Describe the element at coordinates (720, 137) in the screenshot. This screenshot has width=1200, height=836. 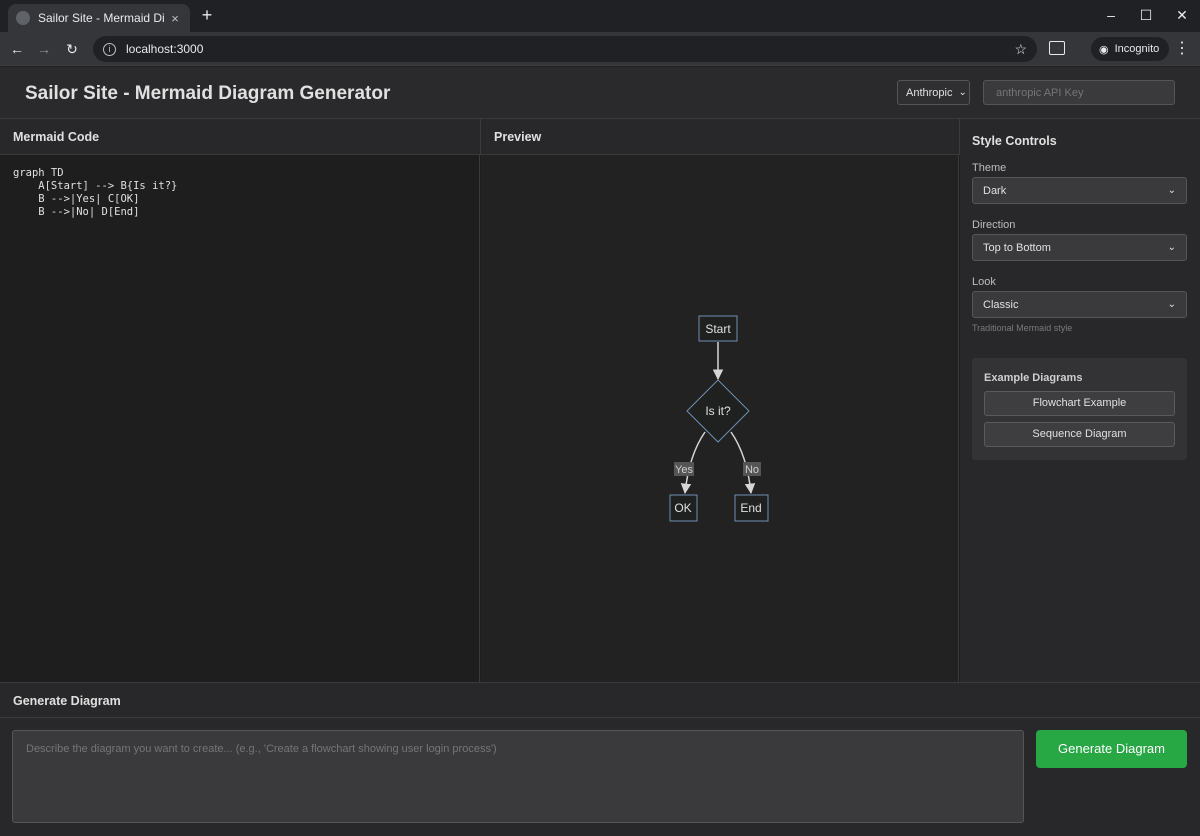
I see `preview-pane-header: Preview` at that location.